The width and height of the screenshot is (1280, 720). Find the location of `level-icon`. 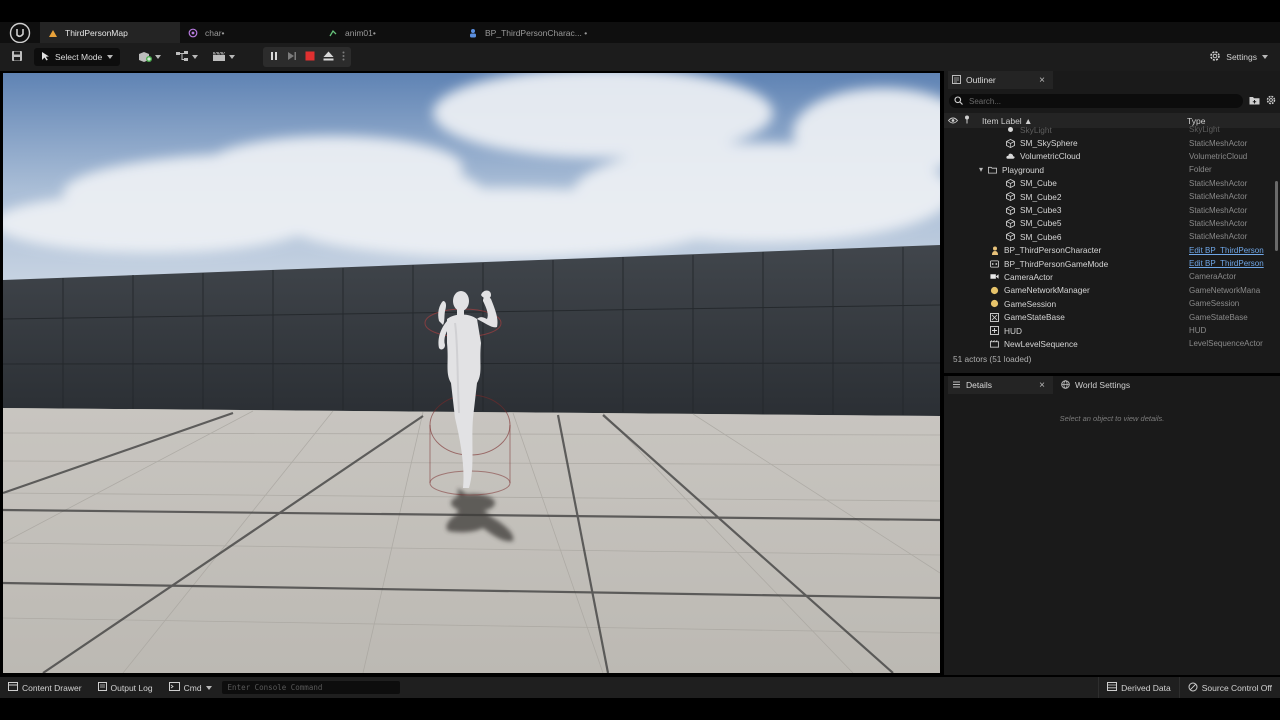

level-icon is located at coordinates (53, 33).